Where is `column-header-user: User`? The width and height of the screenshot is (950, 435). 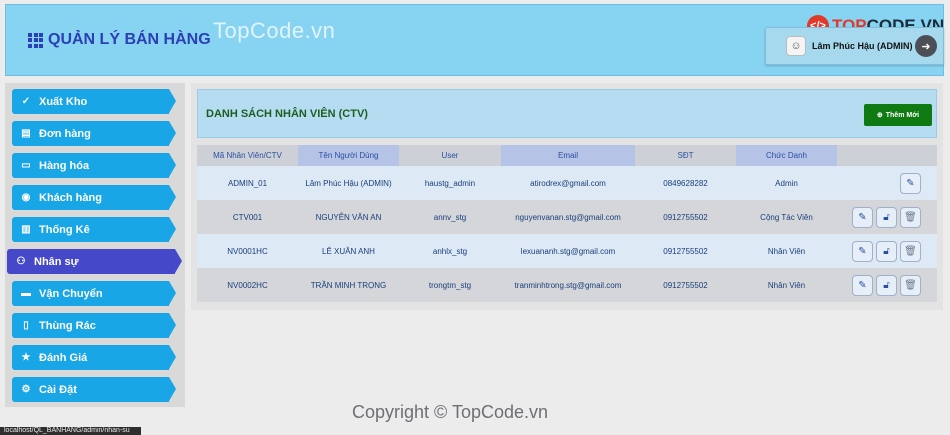 column-header-user: User is located at coordinates (450, 155).